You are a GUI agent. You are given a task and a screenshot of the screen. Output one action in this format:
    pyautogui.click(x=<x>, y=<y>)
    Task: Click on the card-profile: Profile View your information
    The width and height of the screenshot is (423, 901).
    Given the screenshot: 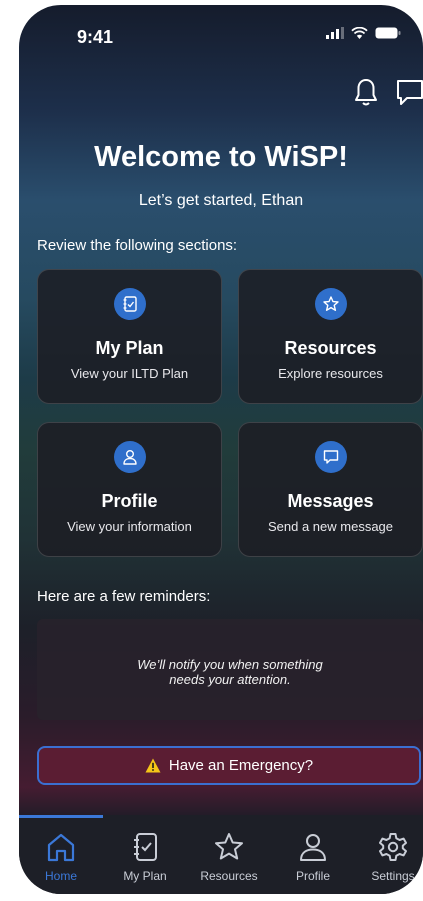 What is the action you would take?
    pyautogui.click(x=129, y=489)
    